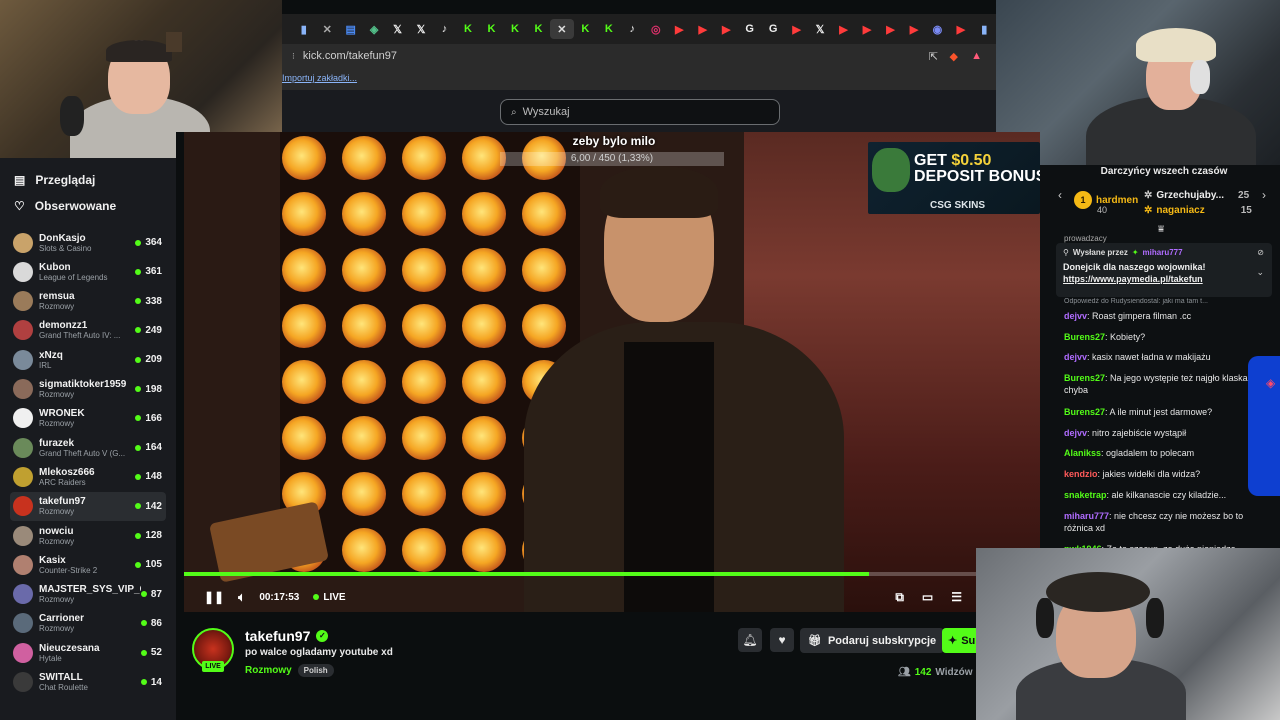 The image size is (1280, 720). What do you see at coordinates (1060, 195) in the screenshot?
I see `leaderboard-prev-icon: ‹` at bounding box center [1060, 195].